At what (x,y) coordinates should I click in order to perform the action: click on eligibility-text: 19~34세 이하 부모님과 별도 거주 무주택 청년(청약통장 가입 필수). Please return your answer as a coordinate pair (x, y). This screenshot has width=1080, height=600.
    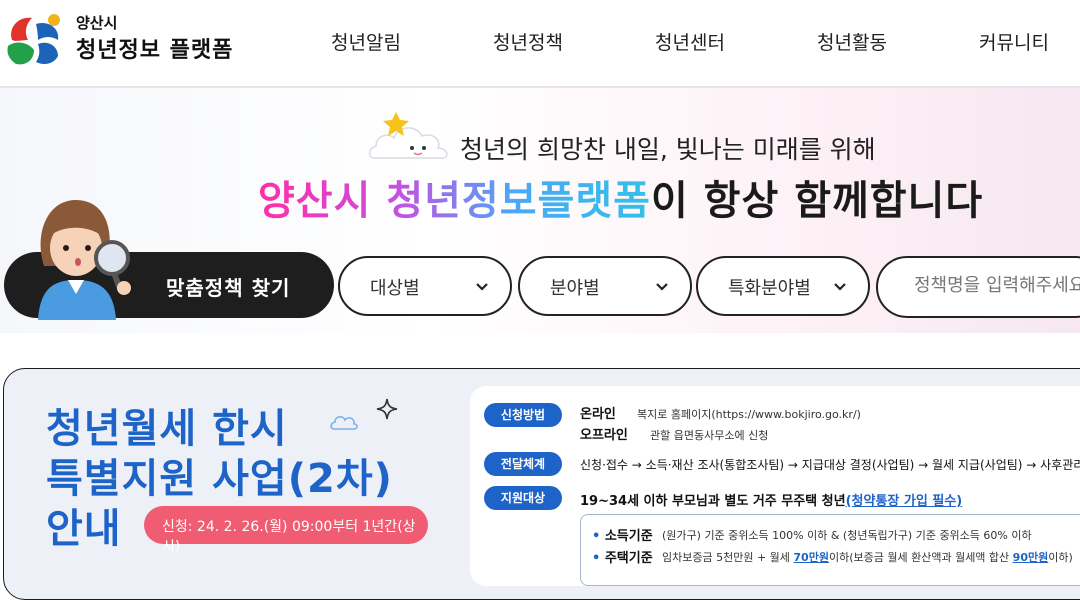
    Looking at the image, I should click on (771, 499).